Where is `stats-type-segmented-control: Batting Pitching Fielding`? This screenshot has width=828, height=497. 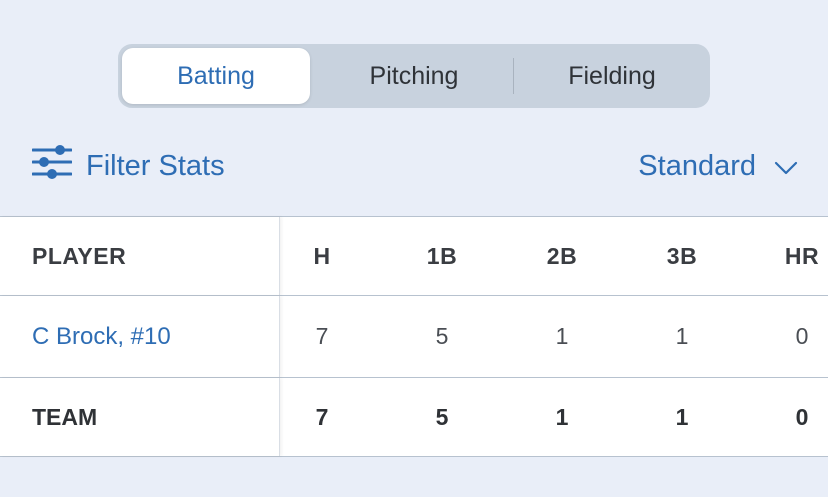 stats-type-segmented-control: Batting Pitching Fielding is located at coordinates (414, 76).